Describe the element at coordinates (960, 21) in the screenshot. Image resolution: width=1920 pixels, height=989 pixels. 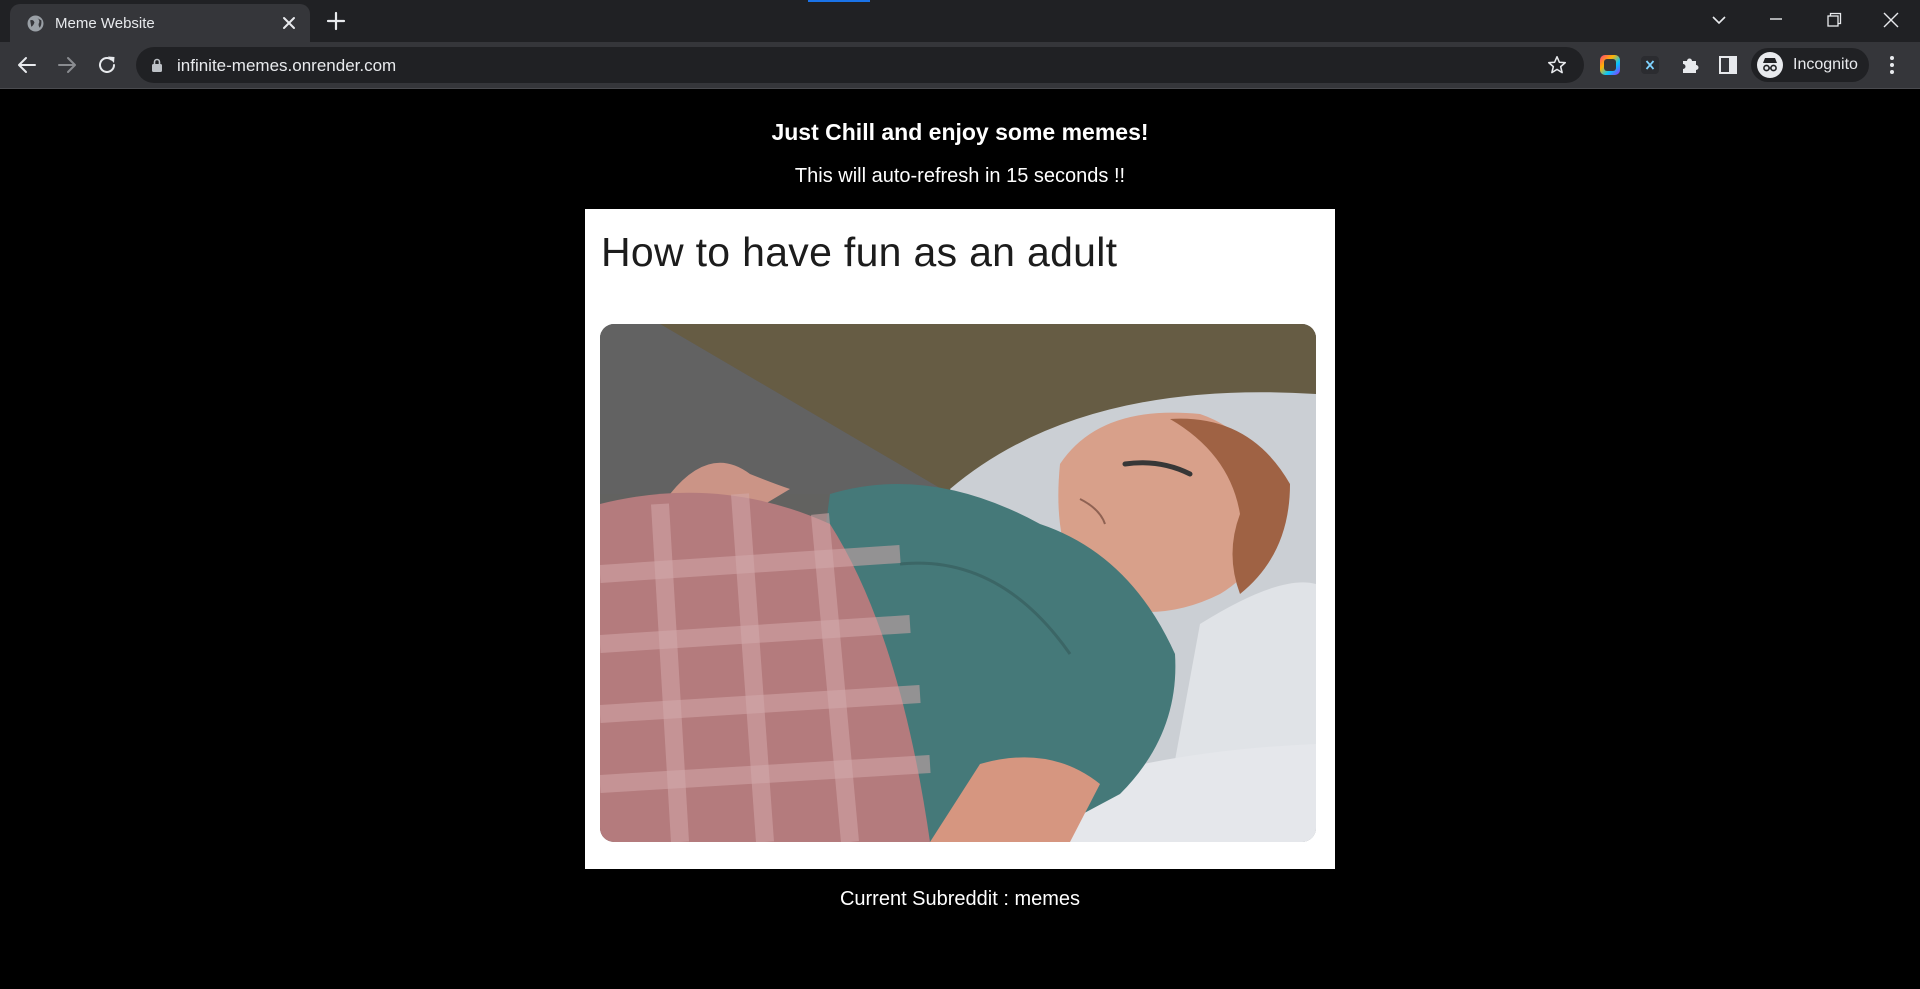
I see `tab-strip: Meme Website` at that location.